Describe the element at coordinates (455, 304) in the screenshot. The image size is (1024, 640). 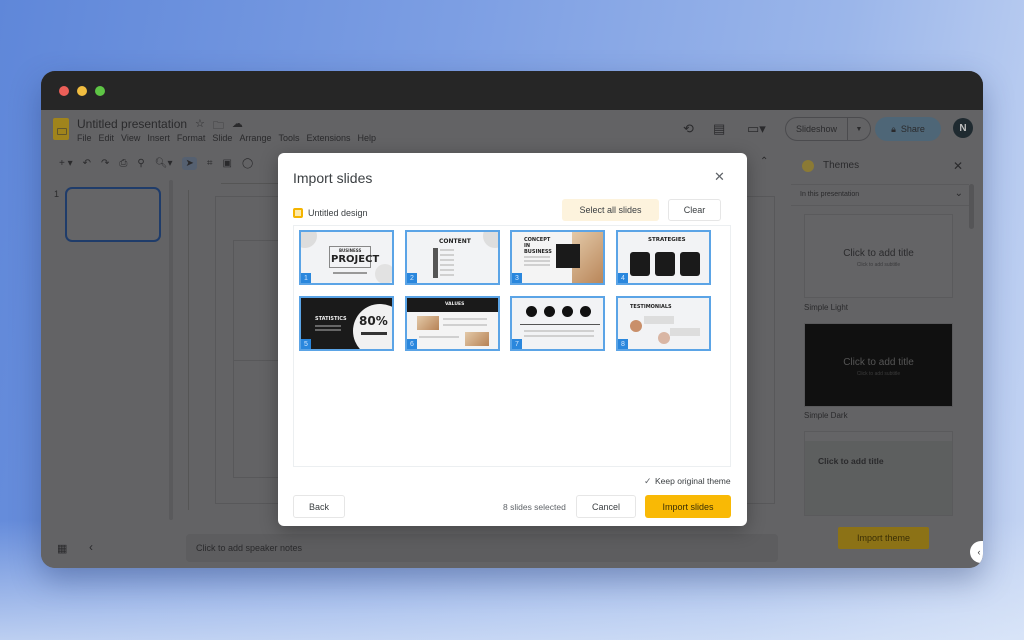
I see `slide-title: VALUES` at that location.